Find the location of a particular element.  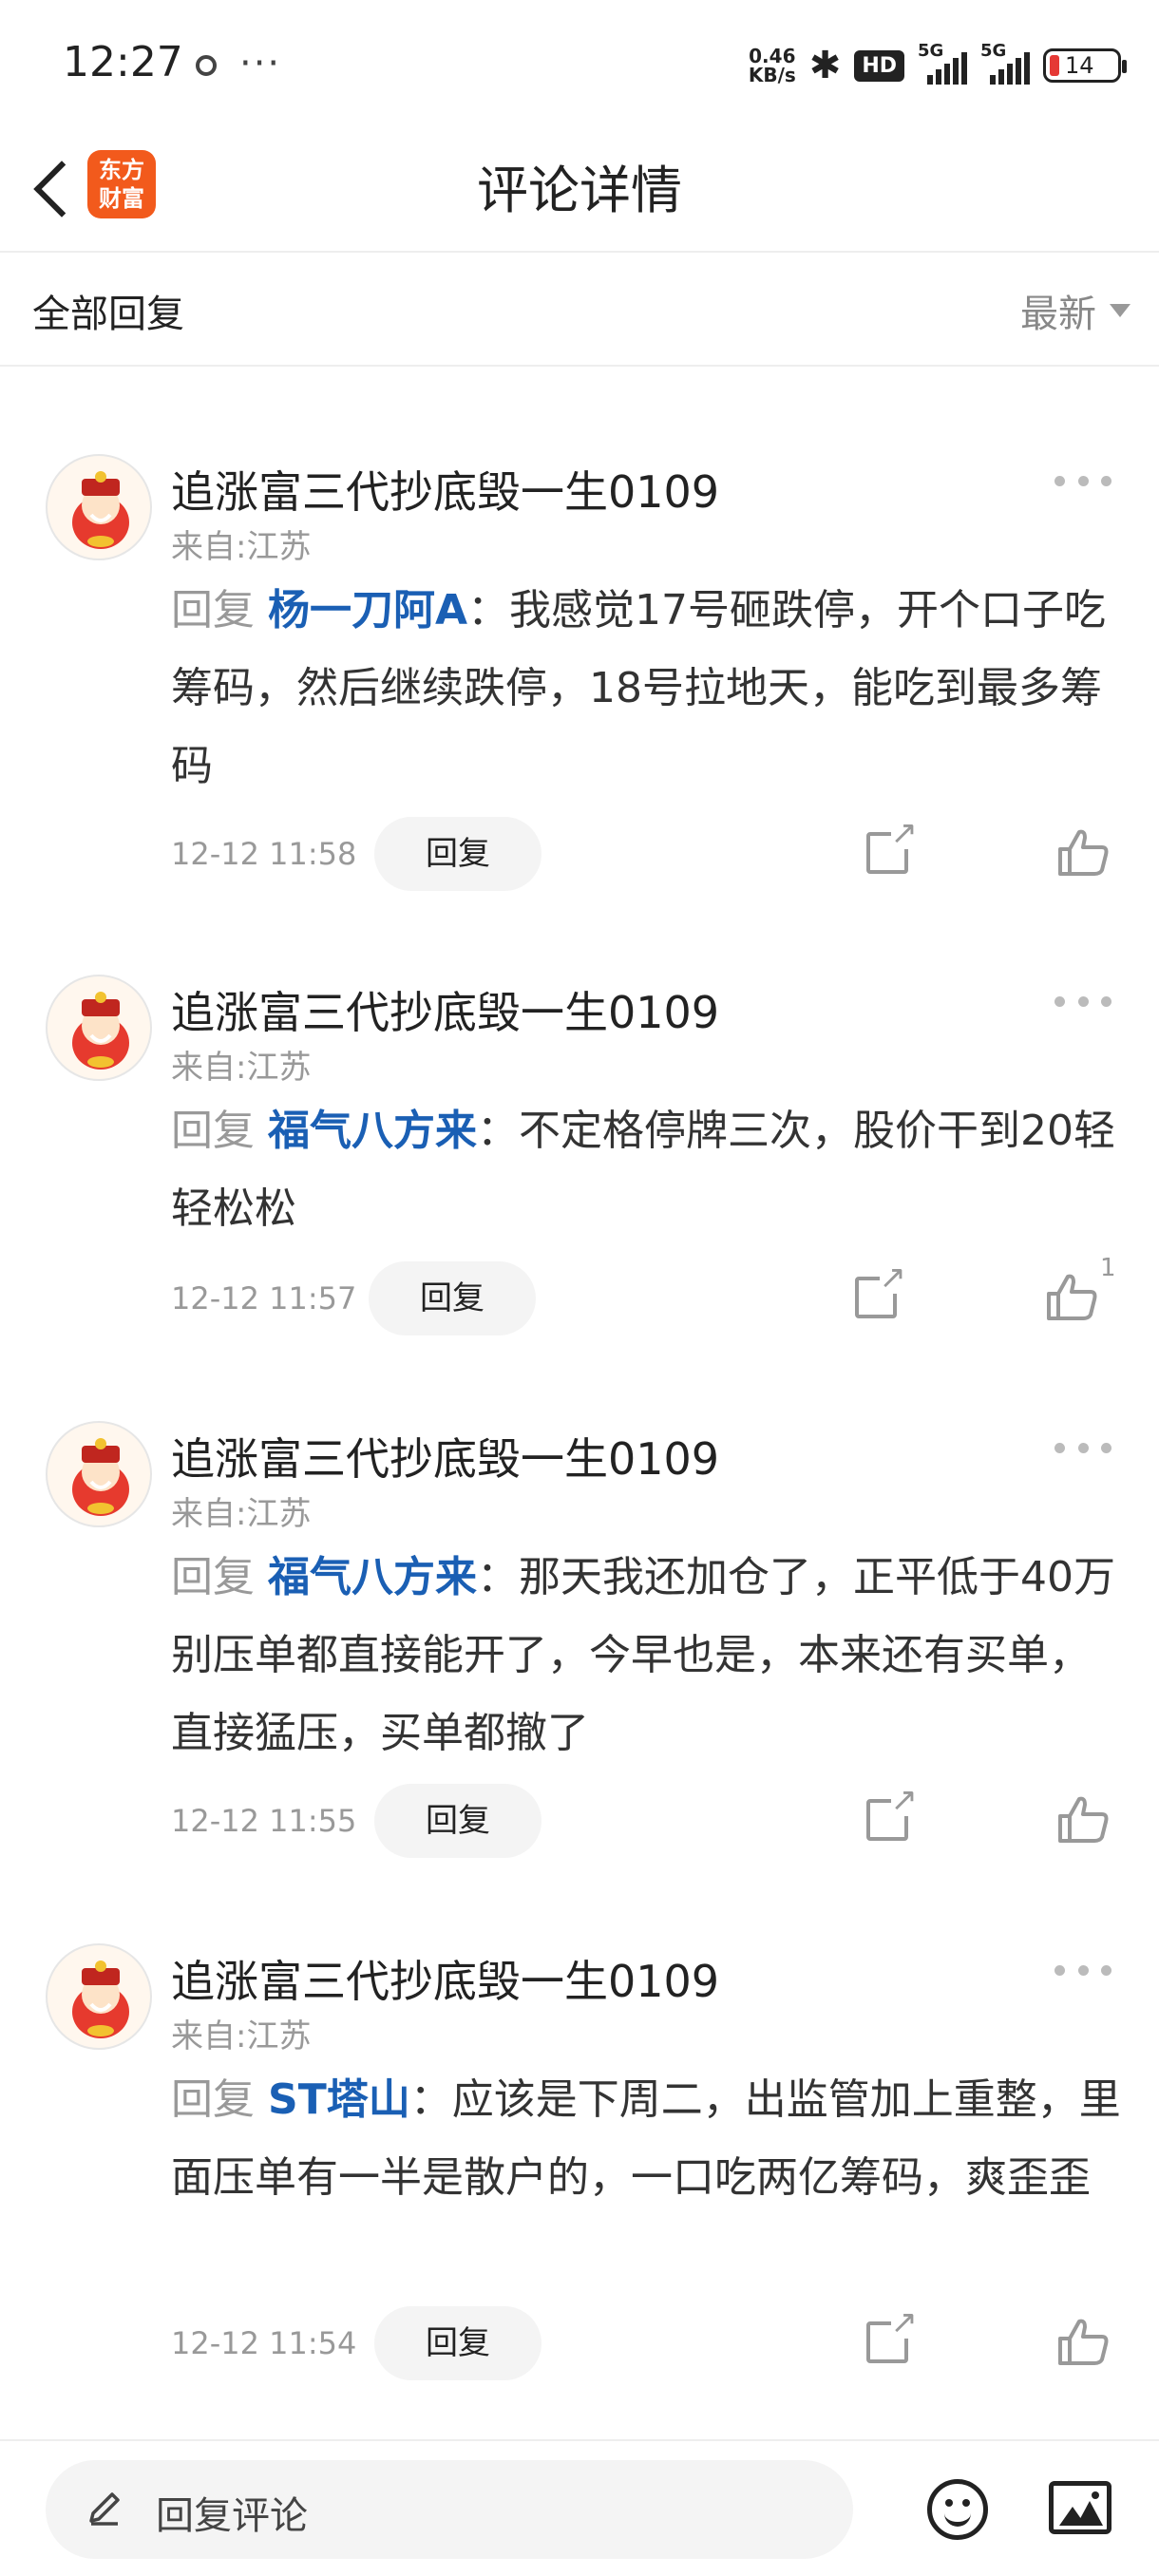

mention-link: ST塔山 is located at coordinates (339, 2099).